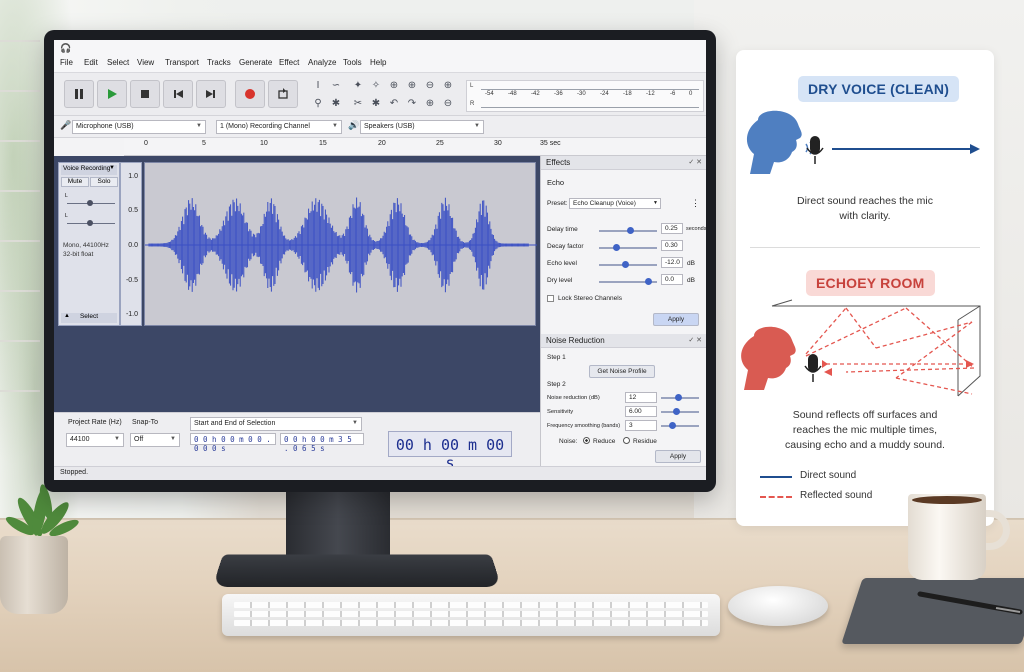  Describe the element at coordinates (155, 440) in the screenshot. I see `snap-to-select: Off ▼` at that location.